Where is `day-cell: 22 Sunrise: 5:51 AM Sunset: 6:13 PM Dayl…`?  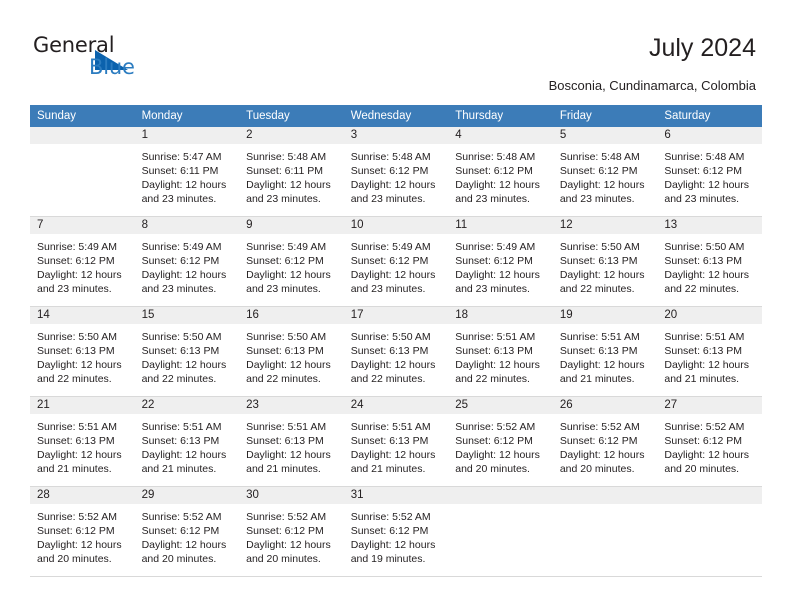 day-cell: 22 Sunrise: 5:51 AM Sunset: 6:13 PM Dayl… is located at coordinates (187, 441).